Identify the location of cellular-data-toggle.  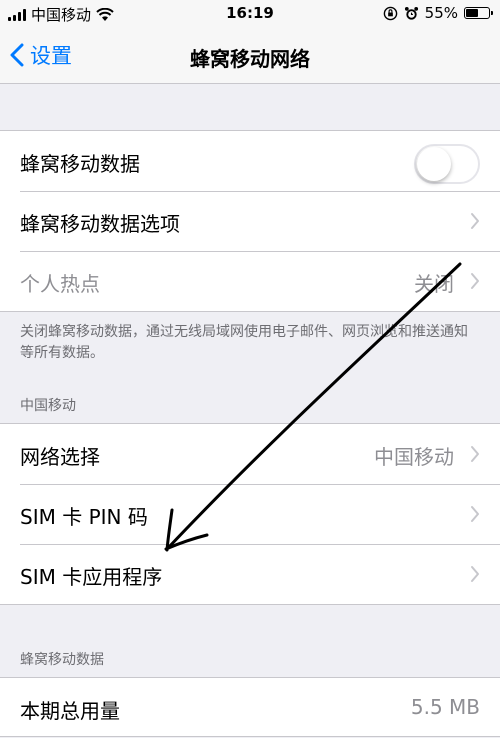
(447, 164).